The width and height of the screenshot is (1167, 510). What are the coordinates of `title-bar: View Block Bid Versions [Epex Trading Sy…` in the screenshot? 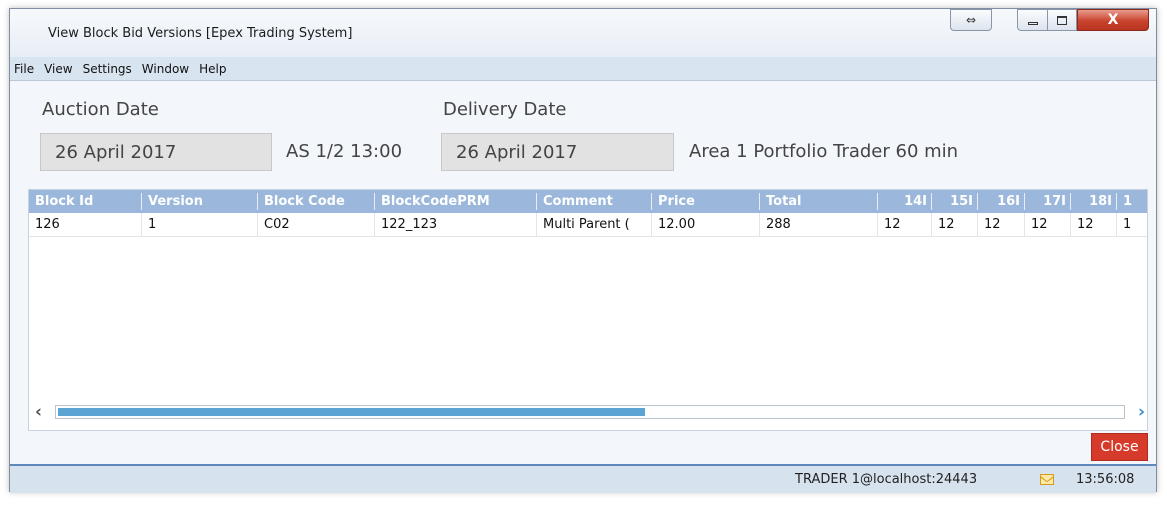 It's located at (583, 33).